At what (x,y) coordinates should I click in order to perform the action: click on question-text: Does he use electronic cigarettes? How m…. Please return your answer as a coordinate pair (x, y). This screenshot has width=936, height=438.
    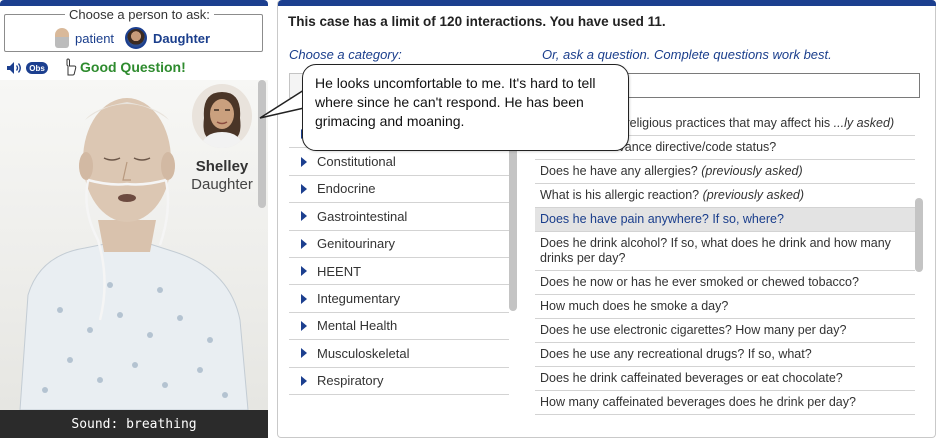
    Looking at the image, I should click on (693, 330).